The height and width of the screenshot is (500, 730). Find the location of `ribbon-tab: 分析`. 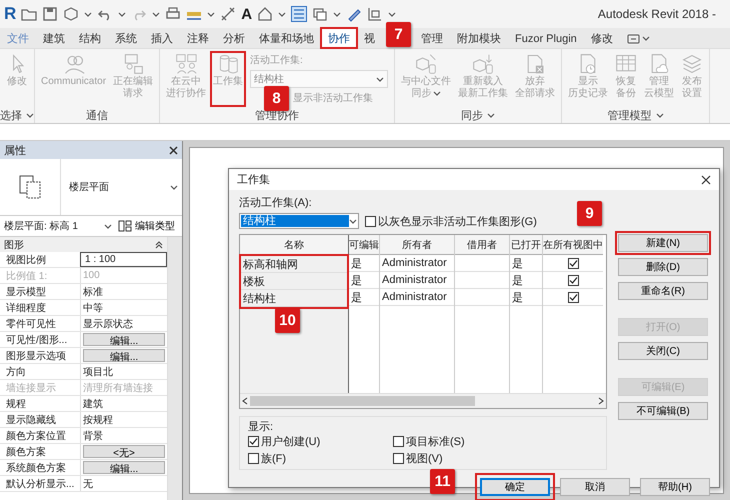

ribbon-tab: 分析 is located at coordinates (234, 38).